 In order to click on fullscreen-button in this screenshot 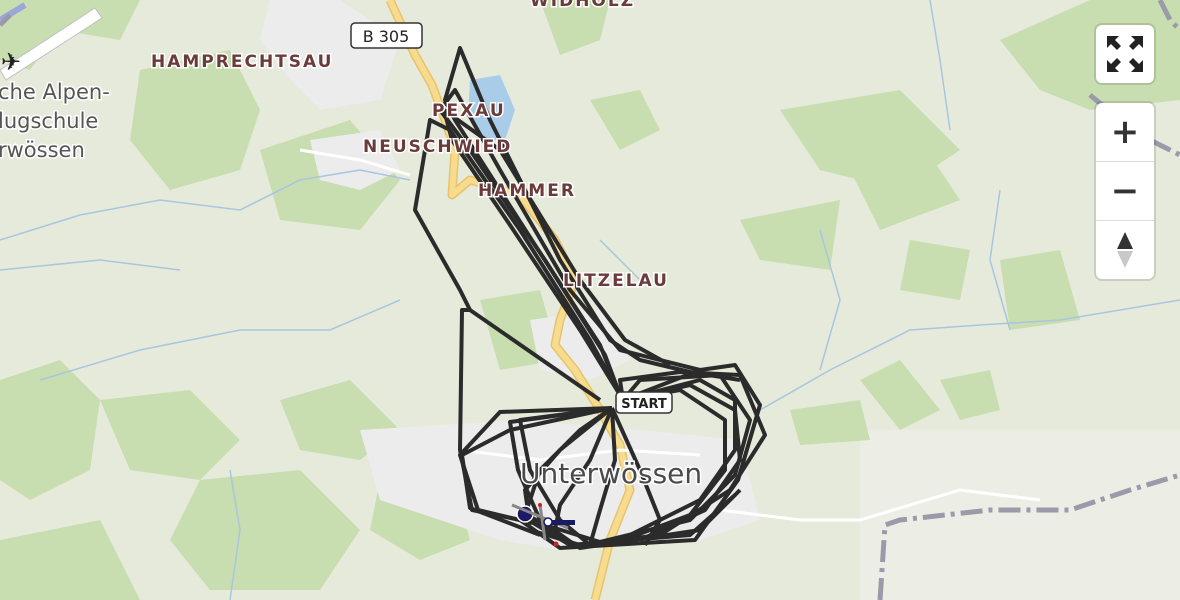, I will do `click(1125, 54)`.